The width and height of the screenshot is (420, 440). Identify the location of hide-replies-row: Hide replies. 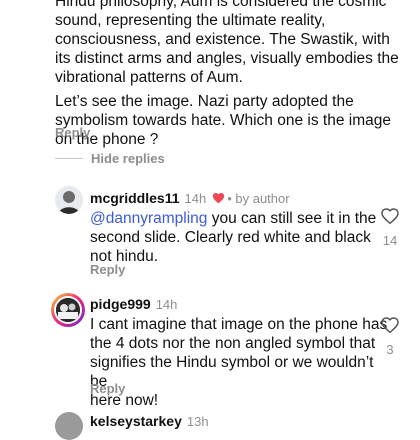
(110, 158).